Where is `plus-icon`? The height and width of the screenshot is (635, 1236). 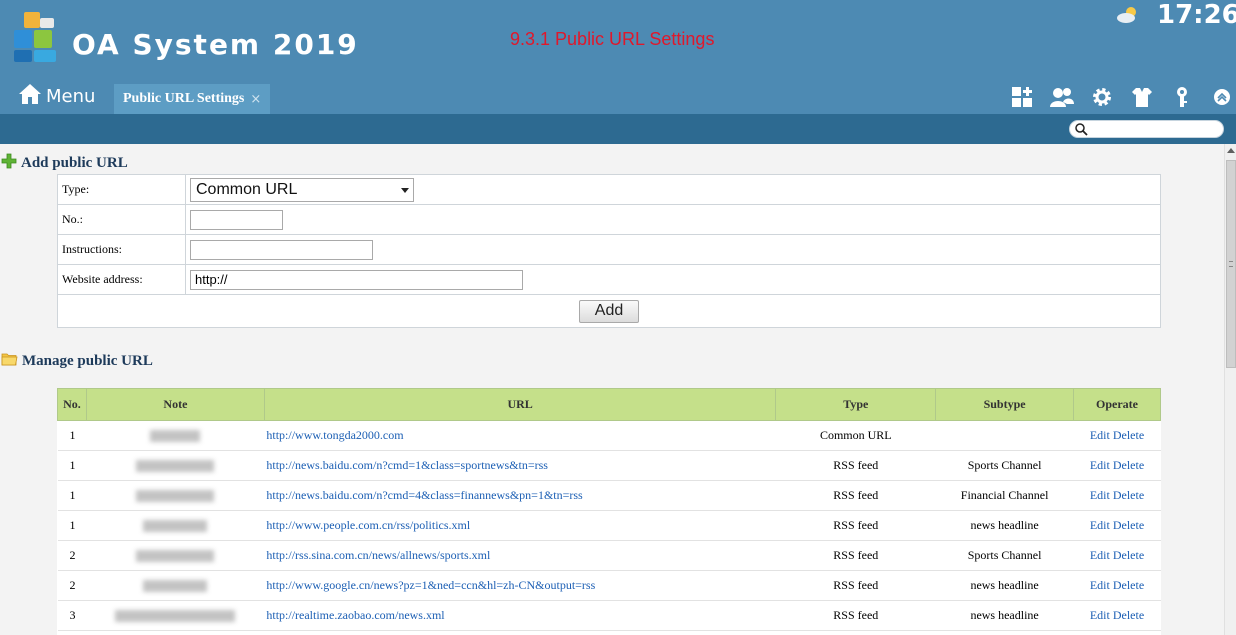 plus-icon is located at coordinates (11, 163).